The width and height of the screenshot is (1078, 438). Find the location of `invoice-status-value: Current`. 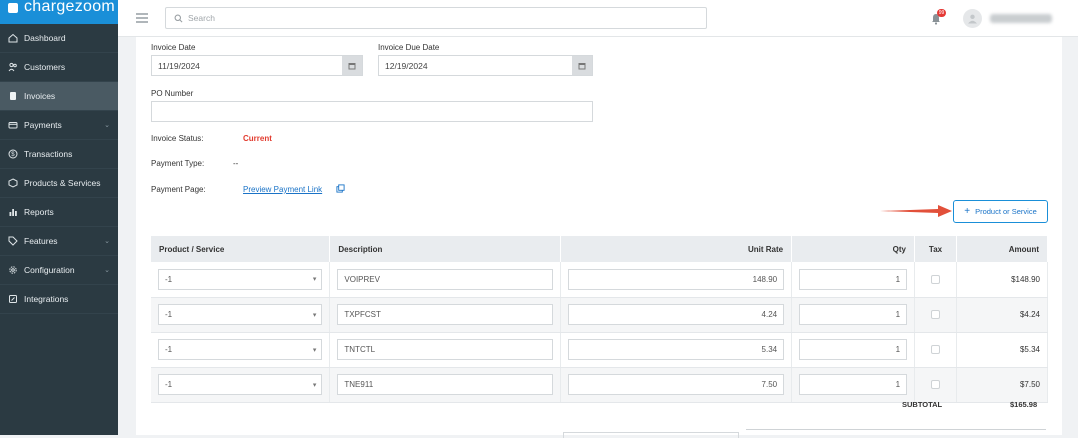

invoice-status-value: Current is located at coordinates (257, 138).